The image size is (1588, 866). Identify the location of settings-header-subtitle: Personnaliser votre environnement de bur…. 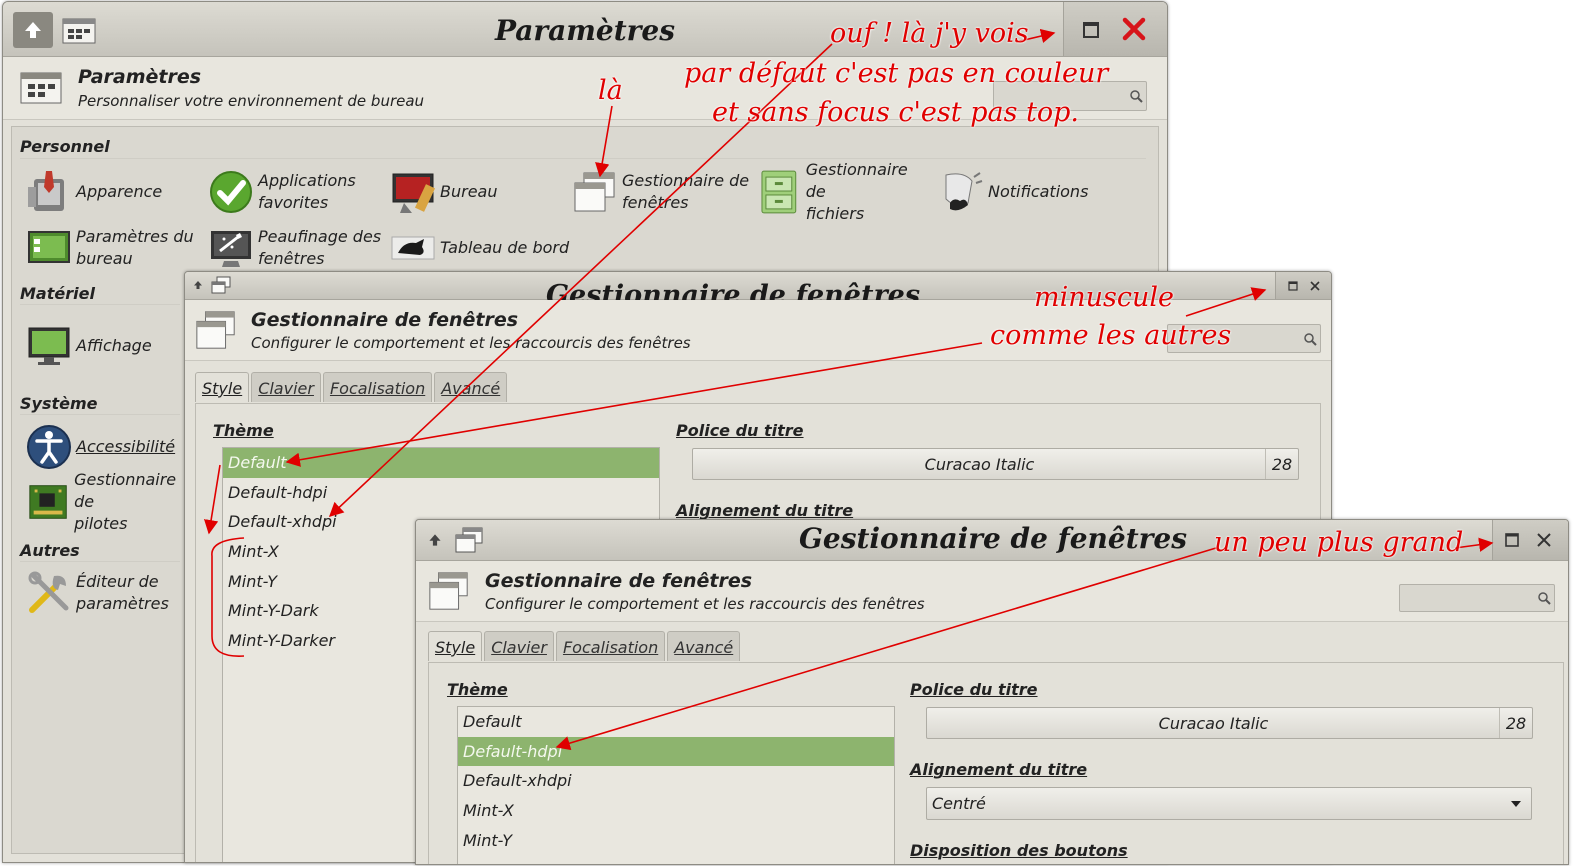
(251, 101).